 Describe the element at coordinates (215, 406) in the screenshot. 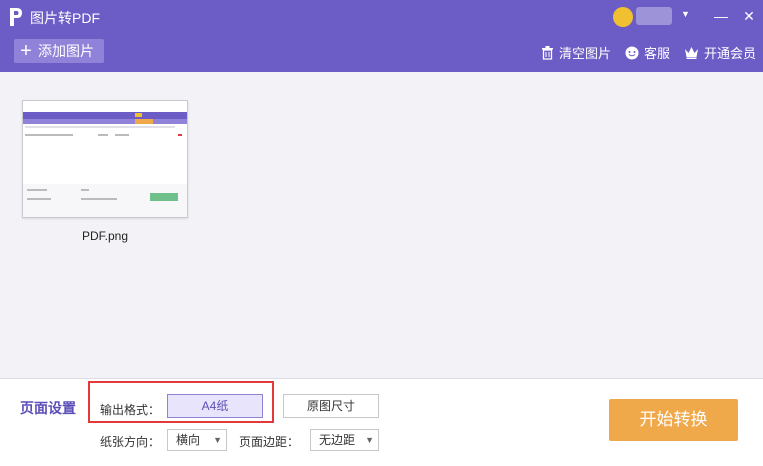

I see `a4-format-button: A4纸` at that location.